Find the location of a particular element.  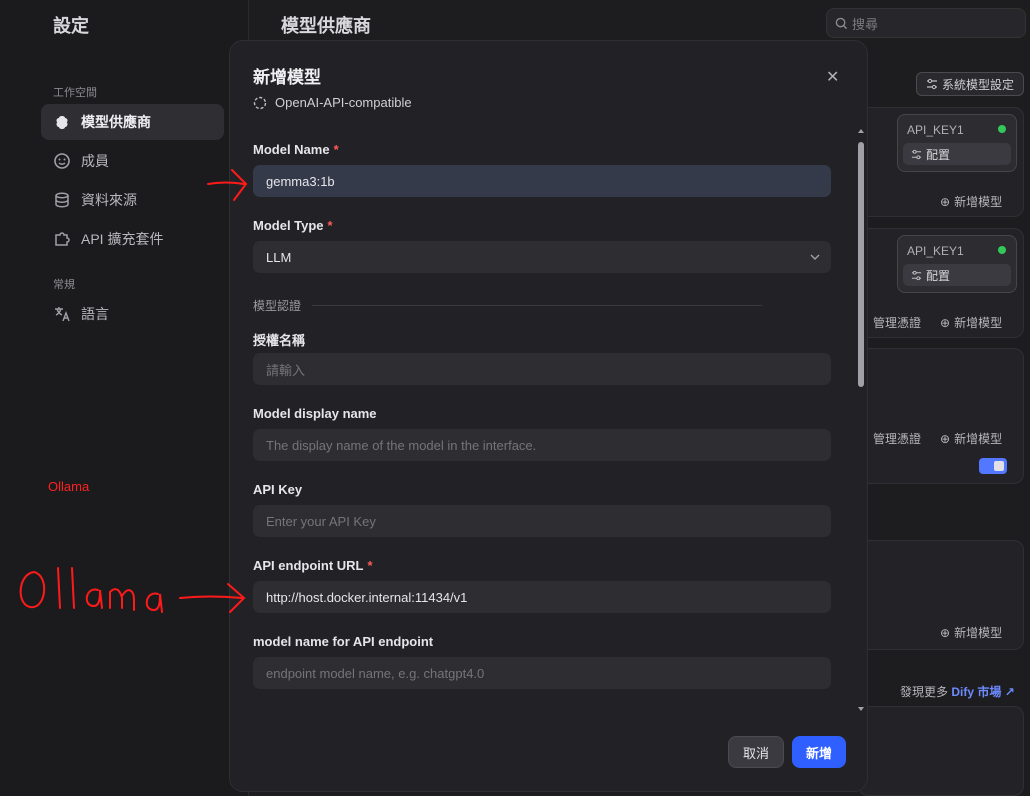

endpoint-url-label: API endpoint URL * is located at coordinates (313, 565).